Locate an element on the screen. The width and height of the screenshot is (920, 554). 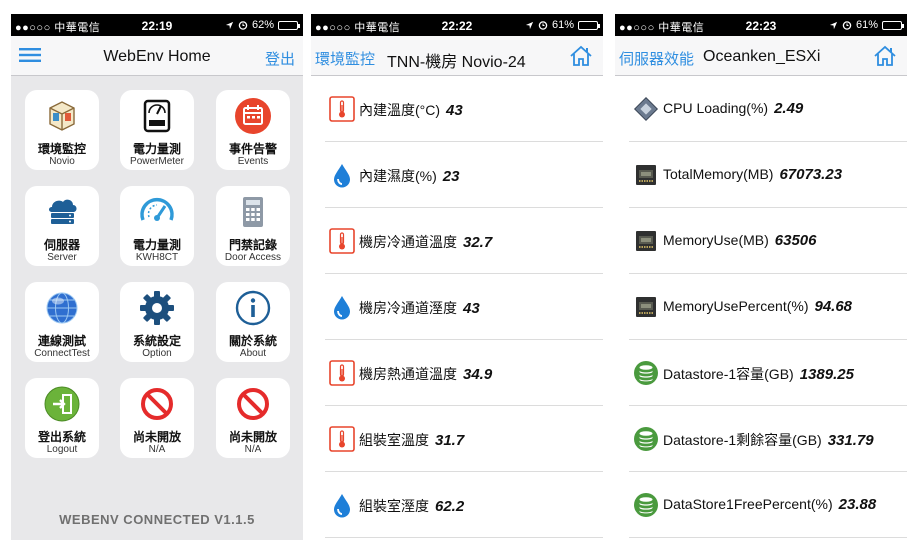
tile-door-access: 門禁記錄 Door Access is located at coordinates (253, 226).